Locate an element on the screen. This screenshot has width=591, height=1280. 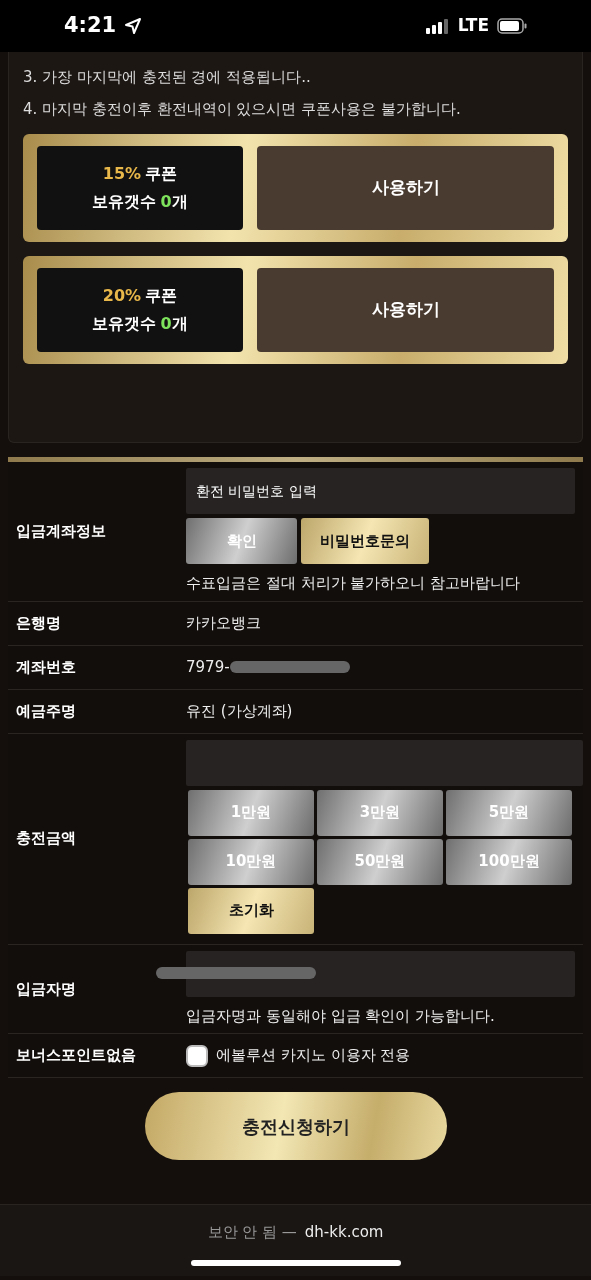
location-arrow-icon is located at coordinates (133, 26).